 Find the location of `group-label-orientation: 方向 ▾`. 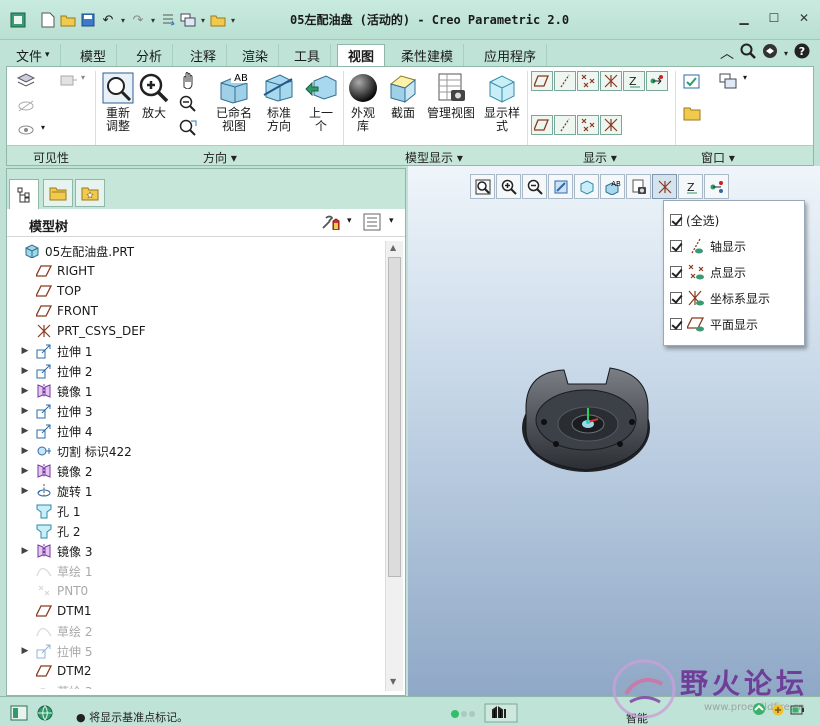

group-label-orientation: 方向 ▾ is located at coordinates (220, 157).